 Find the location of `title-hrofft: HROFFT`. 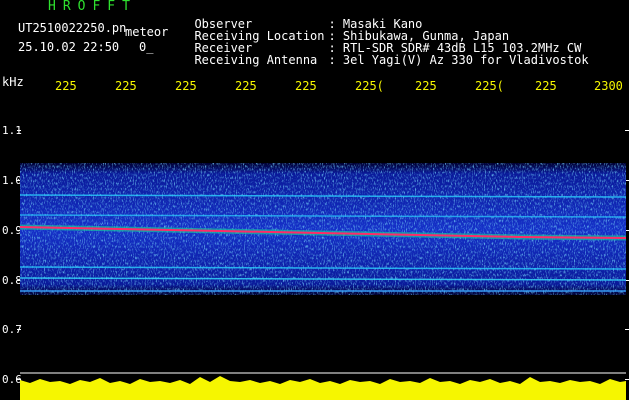

title-hrofft: HROFFT is located at coordinates (92, 7).